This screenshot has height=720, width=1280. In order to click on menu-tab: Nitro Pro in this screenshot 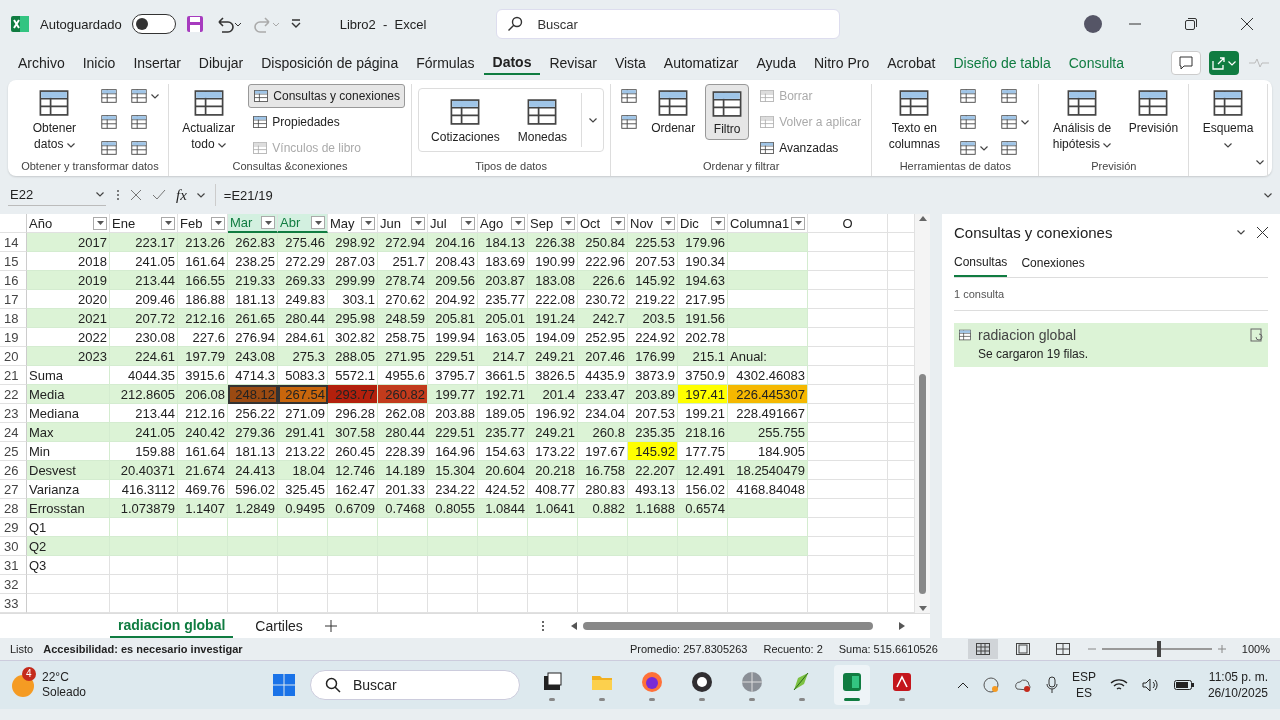, I will do `click(841, 63)`.